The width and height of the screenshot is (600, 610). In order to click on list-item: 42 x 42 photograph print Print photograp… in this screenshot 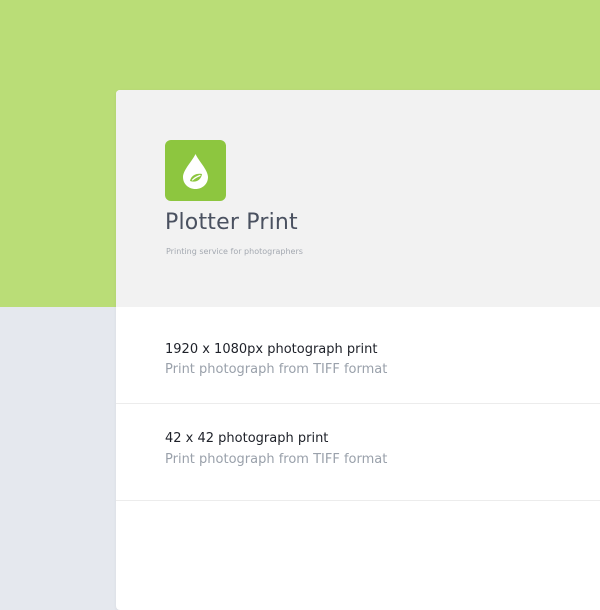, I will do `click(358, 452)`.